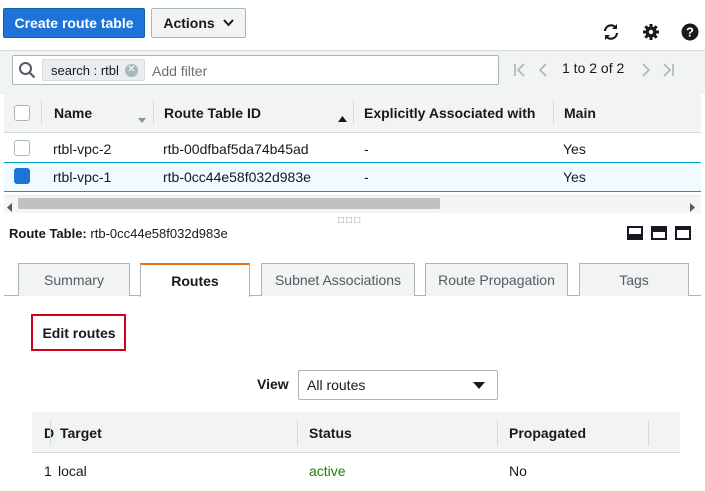  I want to click on row-checkbox, so click(22, 148).